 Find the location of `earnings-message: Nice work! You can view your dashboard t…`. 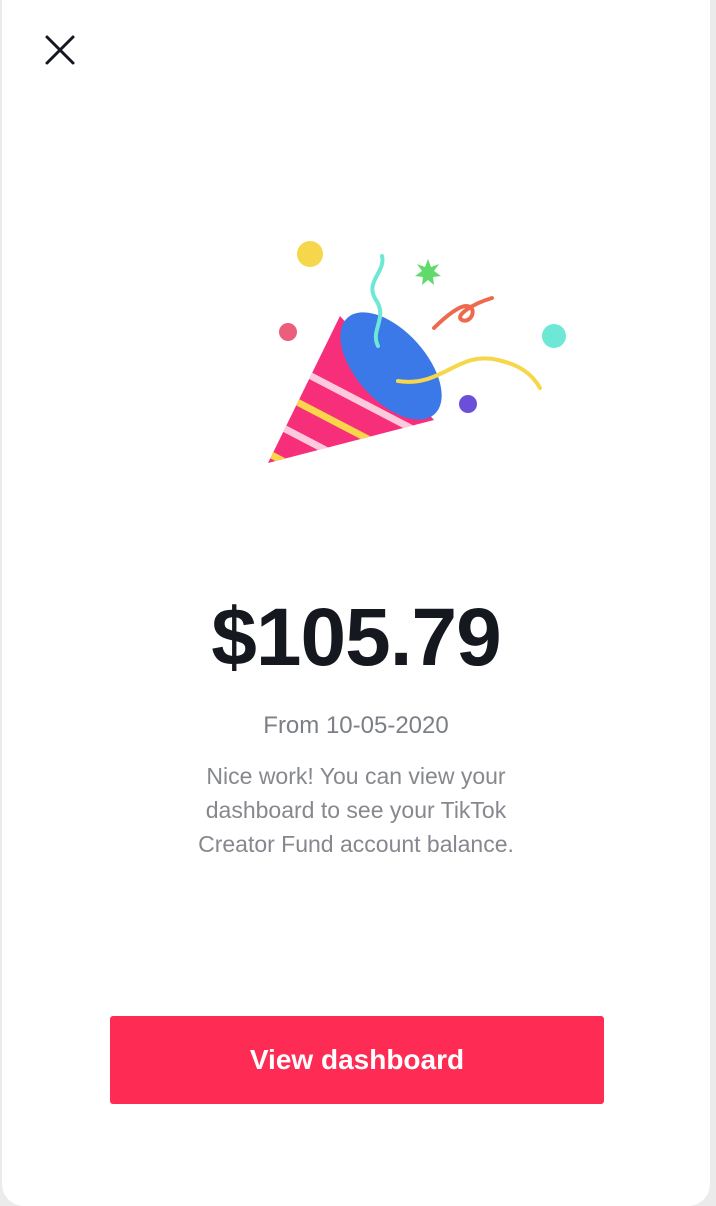

earnings-message: Nice work! You can view your dashboard t… is located at coordinates (356, 810).